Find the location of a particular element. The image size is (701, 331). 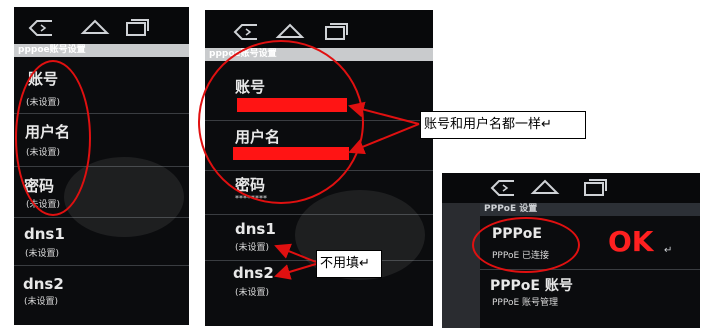

back-icon is located at coordinates (503, 188).